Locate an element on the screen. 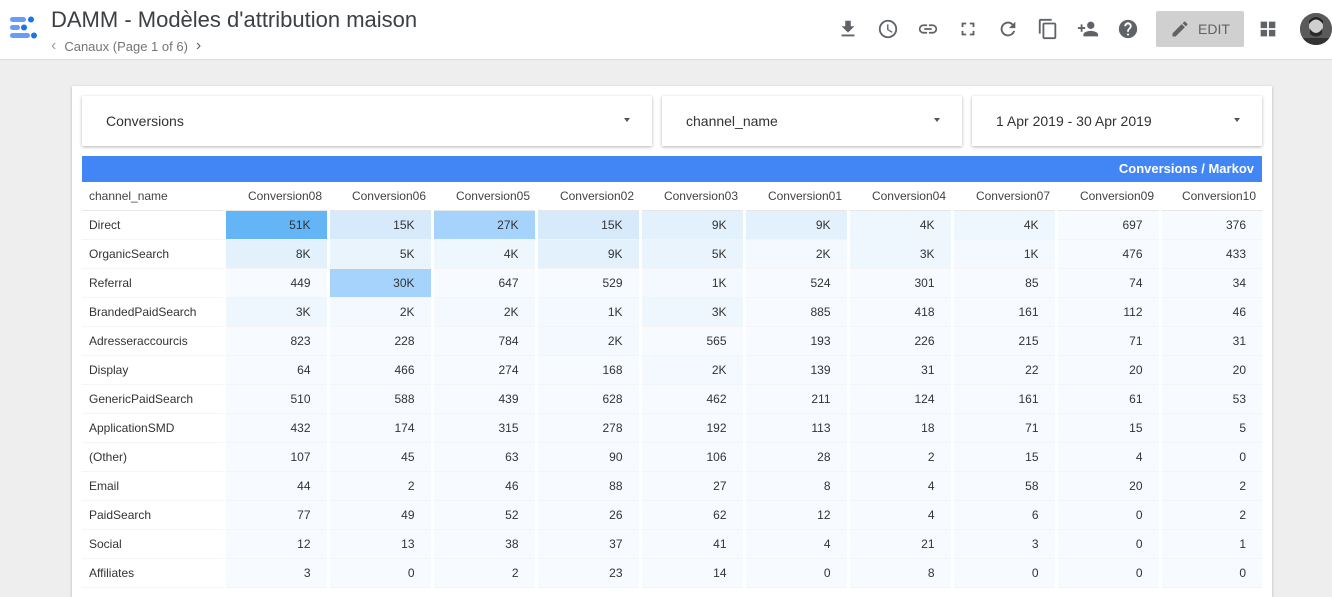 This screenshot has width=1332, height=597. share-icon is located at coordinates (1088, 29).